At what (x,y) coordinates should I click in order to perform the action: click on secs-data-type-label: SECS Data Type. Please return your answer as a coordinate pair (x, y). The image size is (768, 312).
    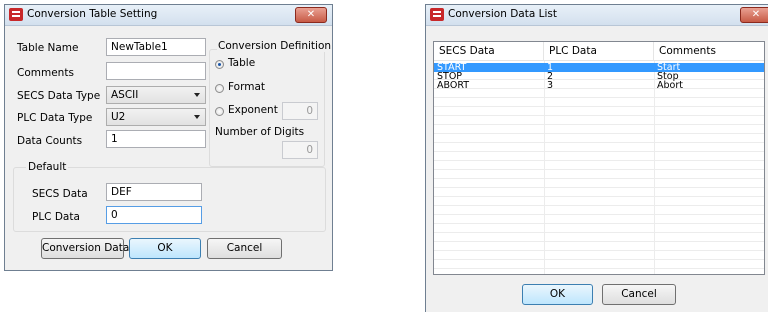
    Looking at the image, I should click on (59, 96).